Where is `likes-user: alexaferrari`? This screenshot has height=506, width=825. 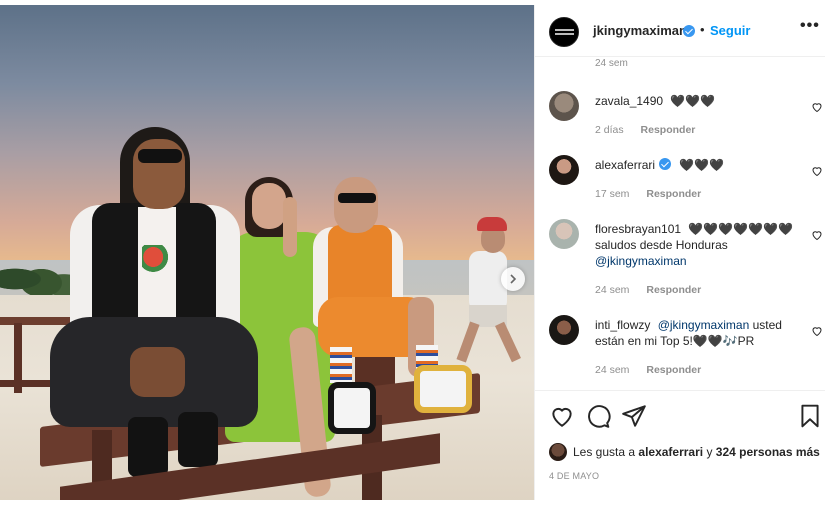 likes-user: alexaferrari is located at coordinates (670, 452).